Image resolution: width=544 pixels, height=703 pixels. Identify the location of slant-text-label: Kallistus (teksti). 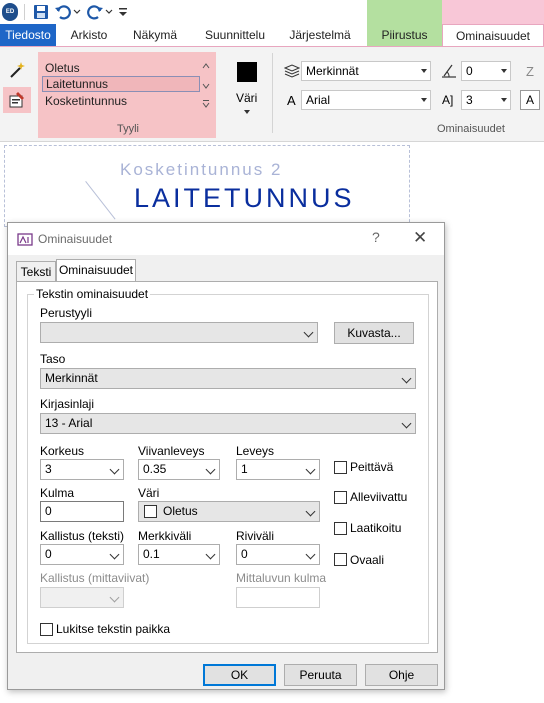
(82, 536).